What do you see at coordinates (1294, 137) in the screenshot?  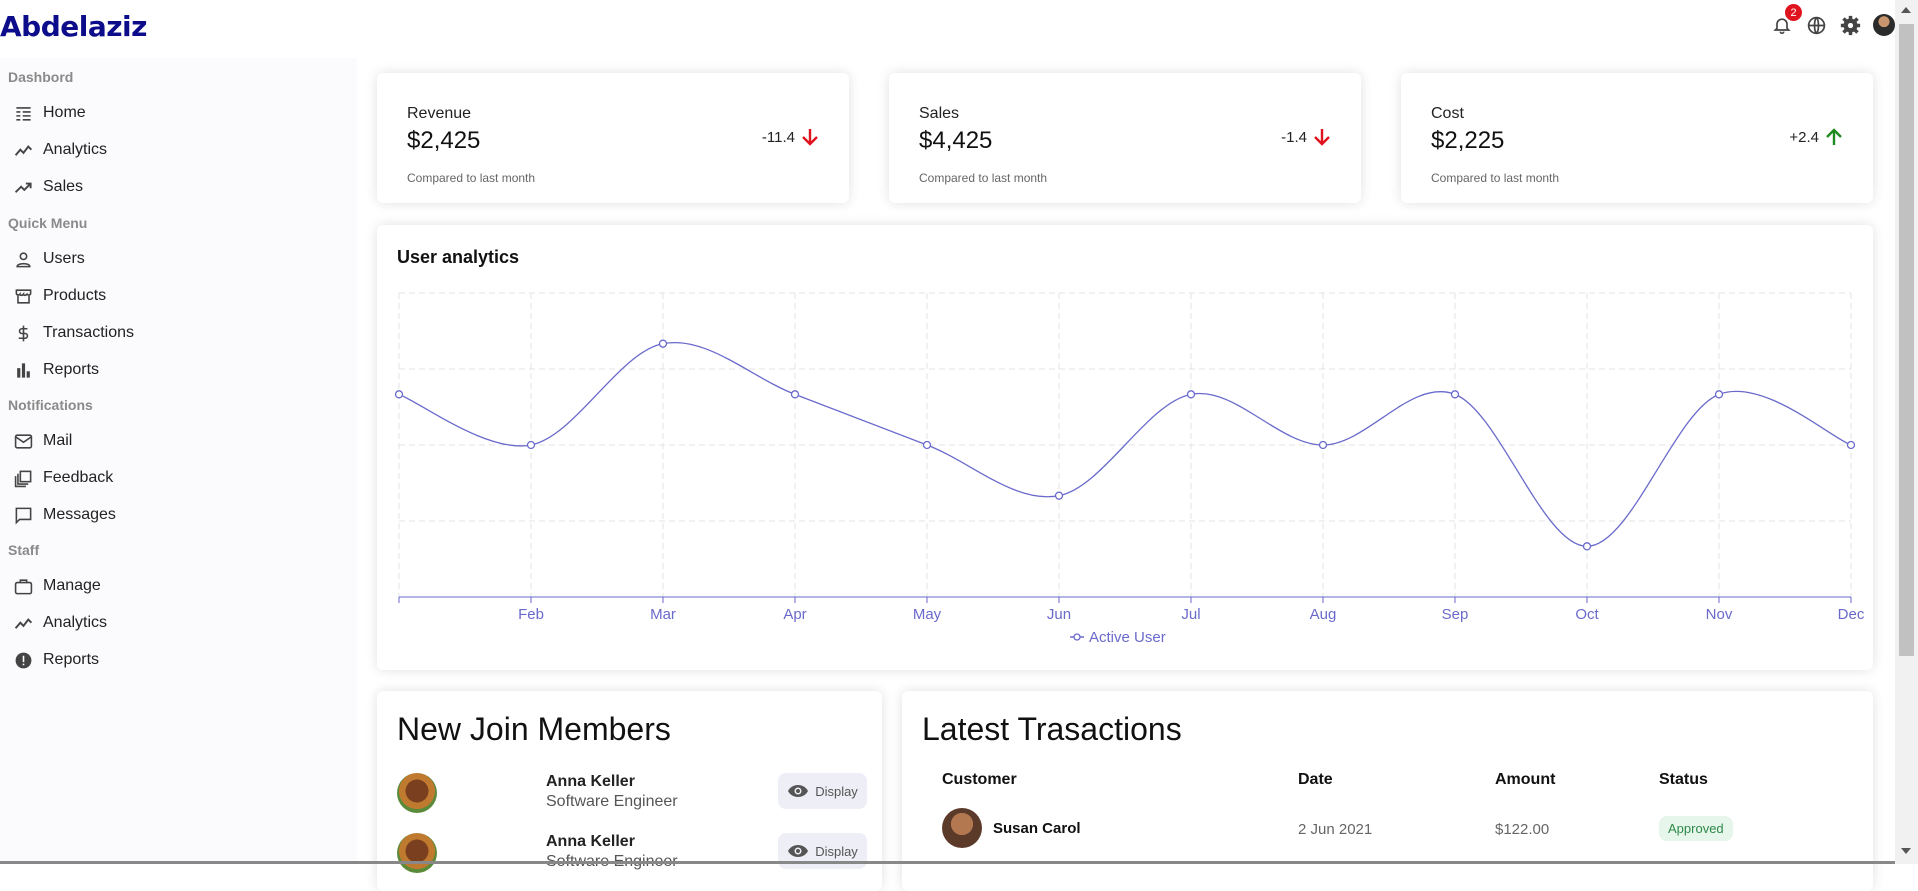 I see `kpi-delta-value: -1.4` at bounding box center [1294, 137].